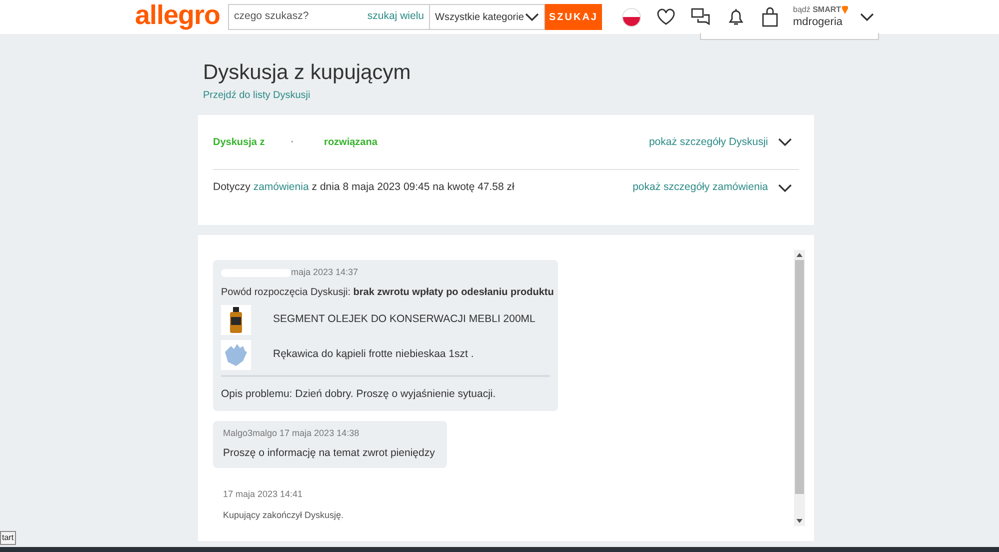  What do you see at coordinates (351, 143) in the screenshot?
I see `status-text: rozwiązana` at bounding box center [351, 143].